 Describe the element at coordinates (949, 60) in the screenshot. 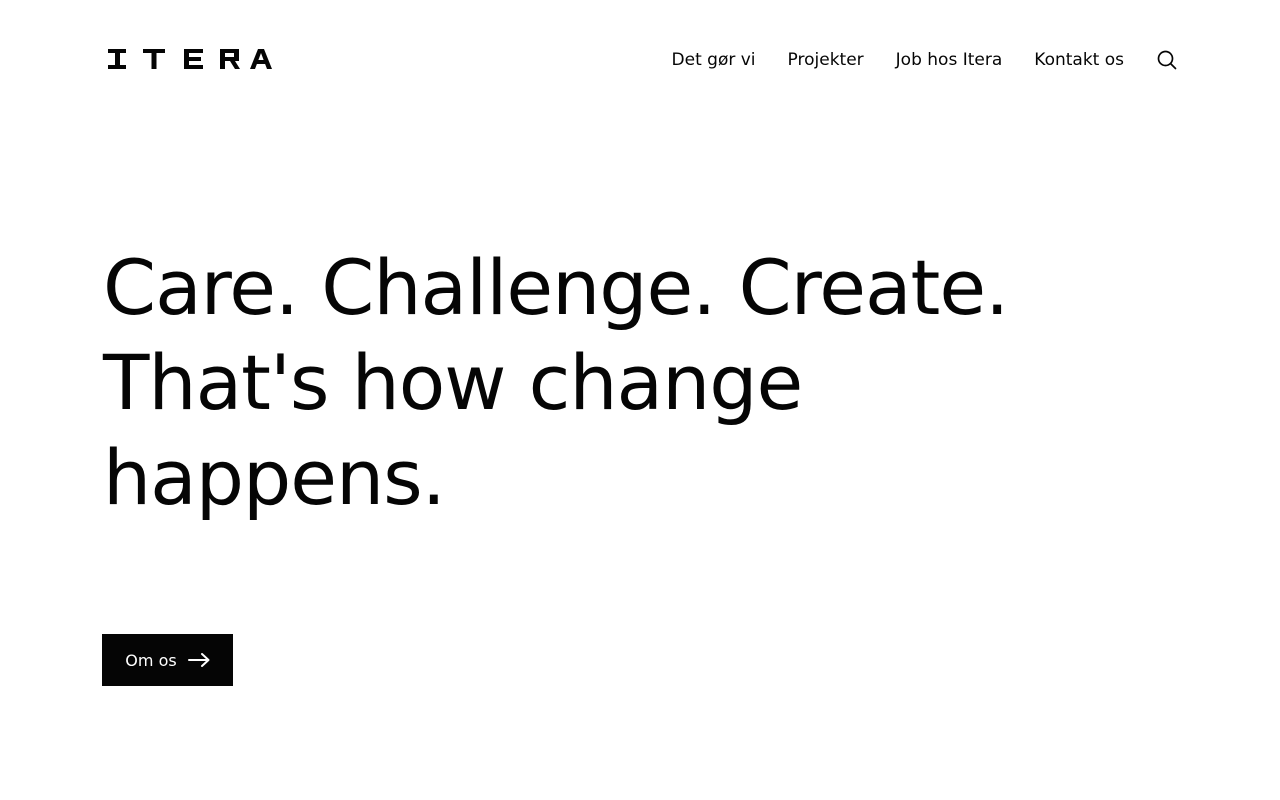

I see `nav-item-job-hos-itera: Job hos Itera` at that location.